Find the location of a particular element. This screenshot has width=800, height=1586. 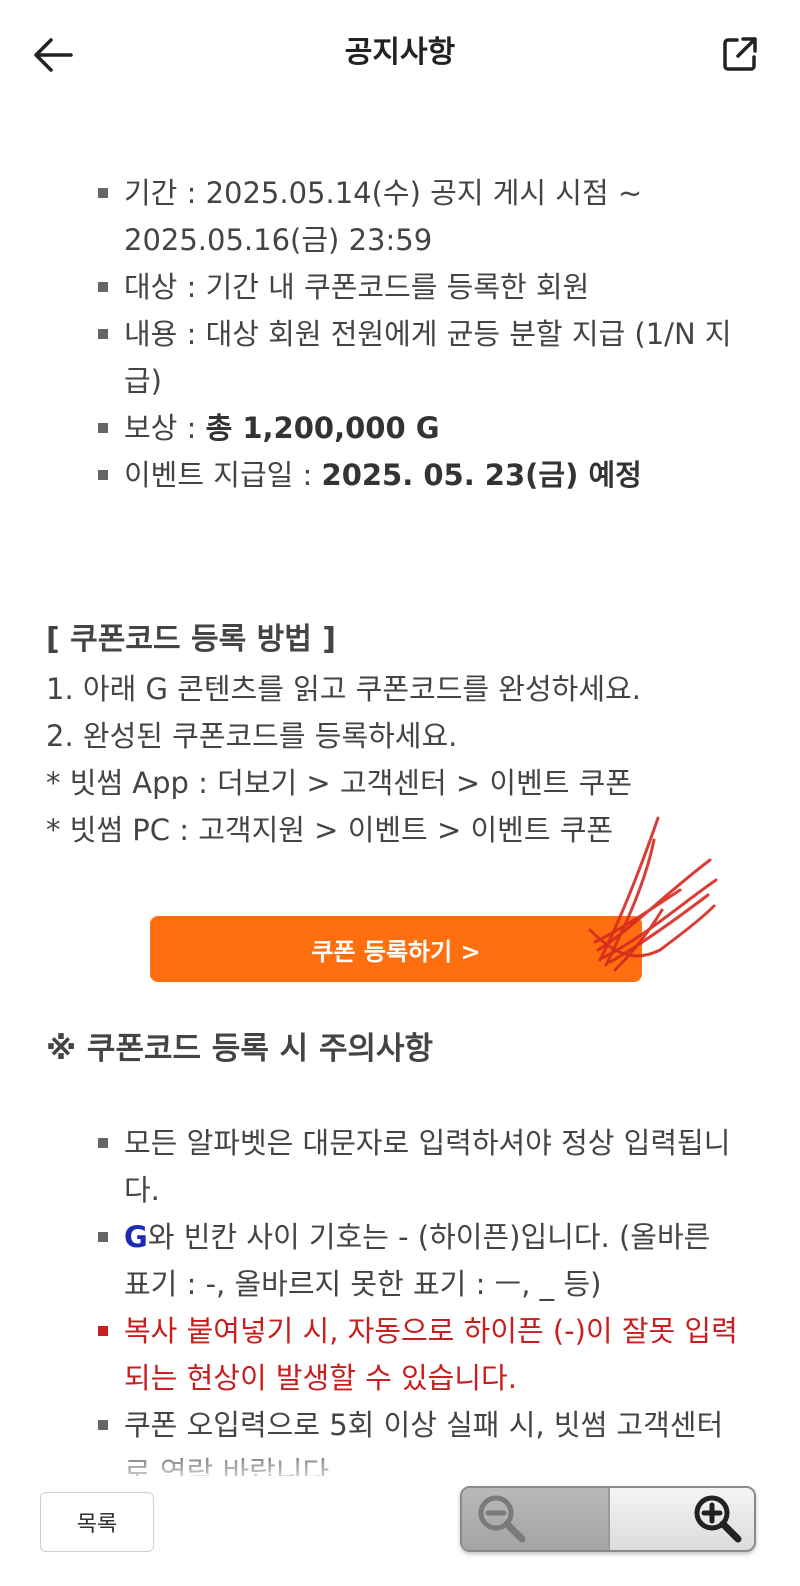

info-label: 이벤트 지급일 : is located at coordinates (223, 475).